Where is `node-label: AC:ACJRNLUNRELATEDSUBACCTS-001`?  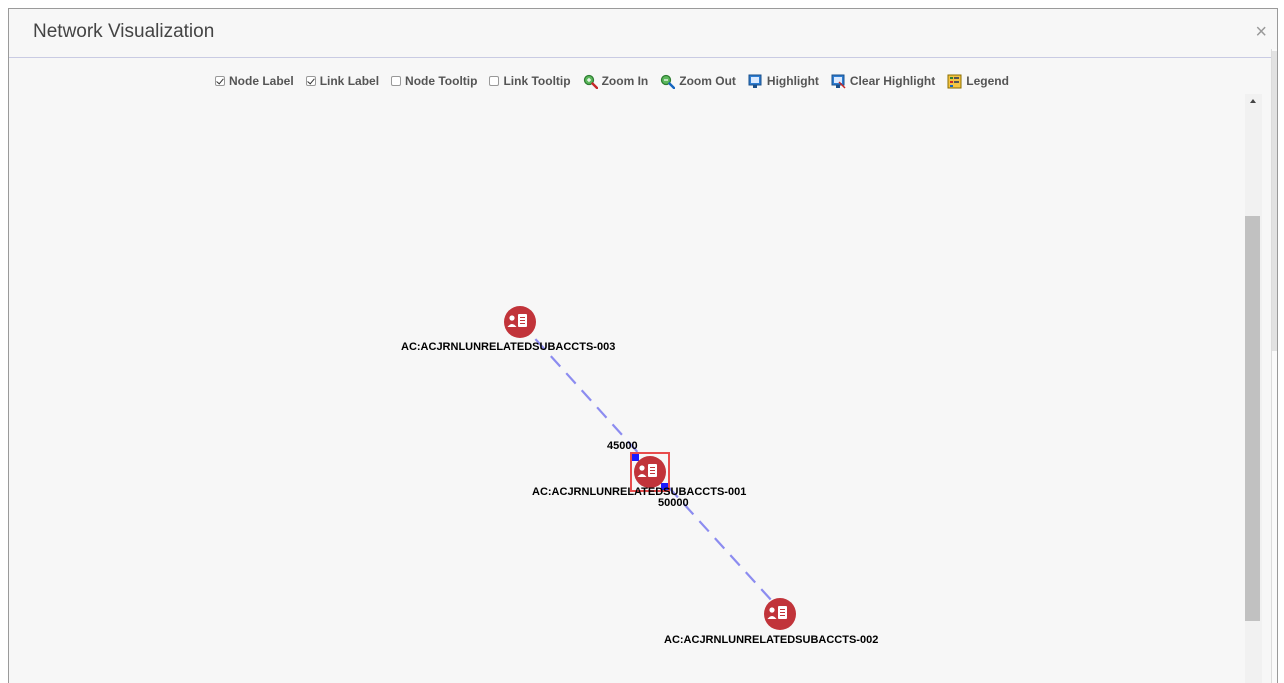
node-label: AC:ACJRNLUNRELATEDSUBACCTS-001 is located at coordinates (639, 492).